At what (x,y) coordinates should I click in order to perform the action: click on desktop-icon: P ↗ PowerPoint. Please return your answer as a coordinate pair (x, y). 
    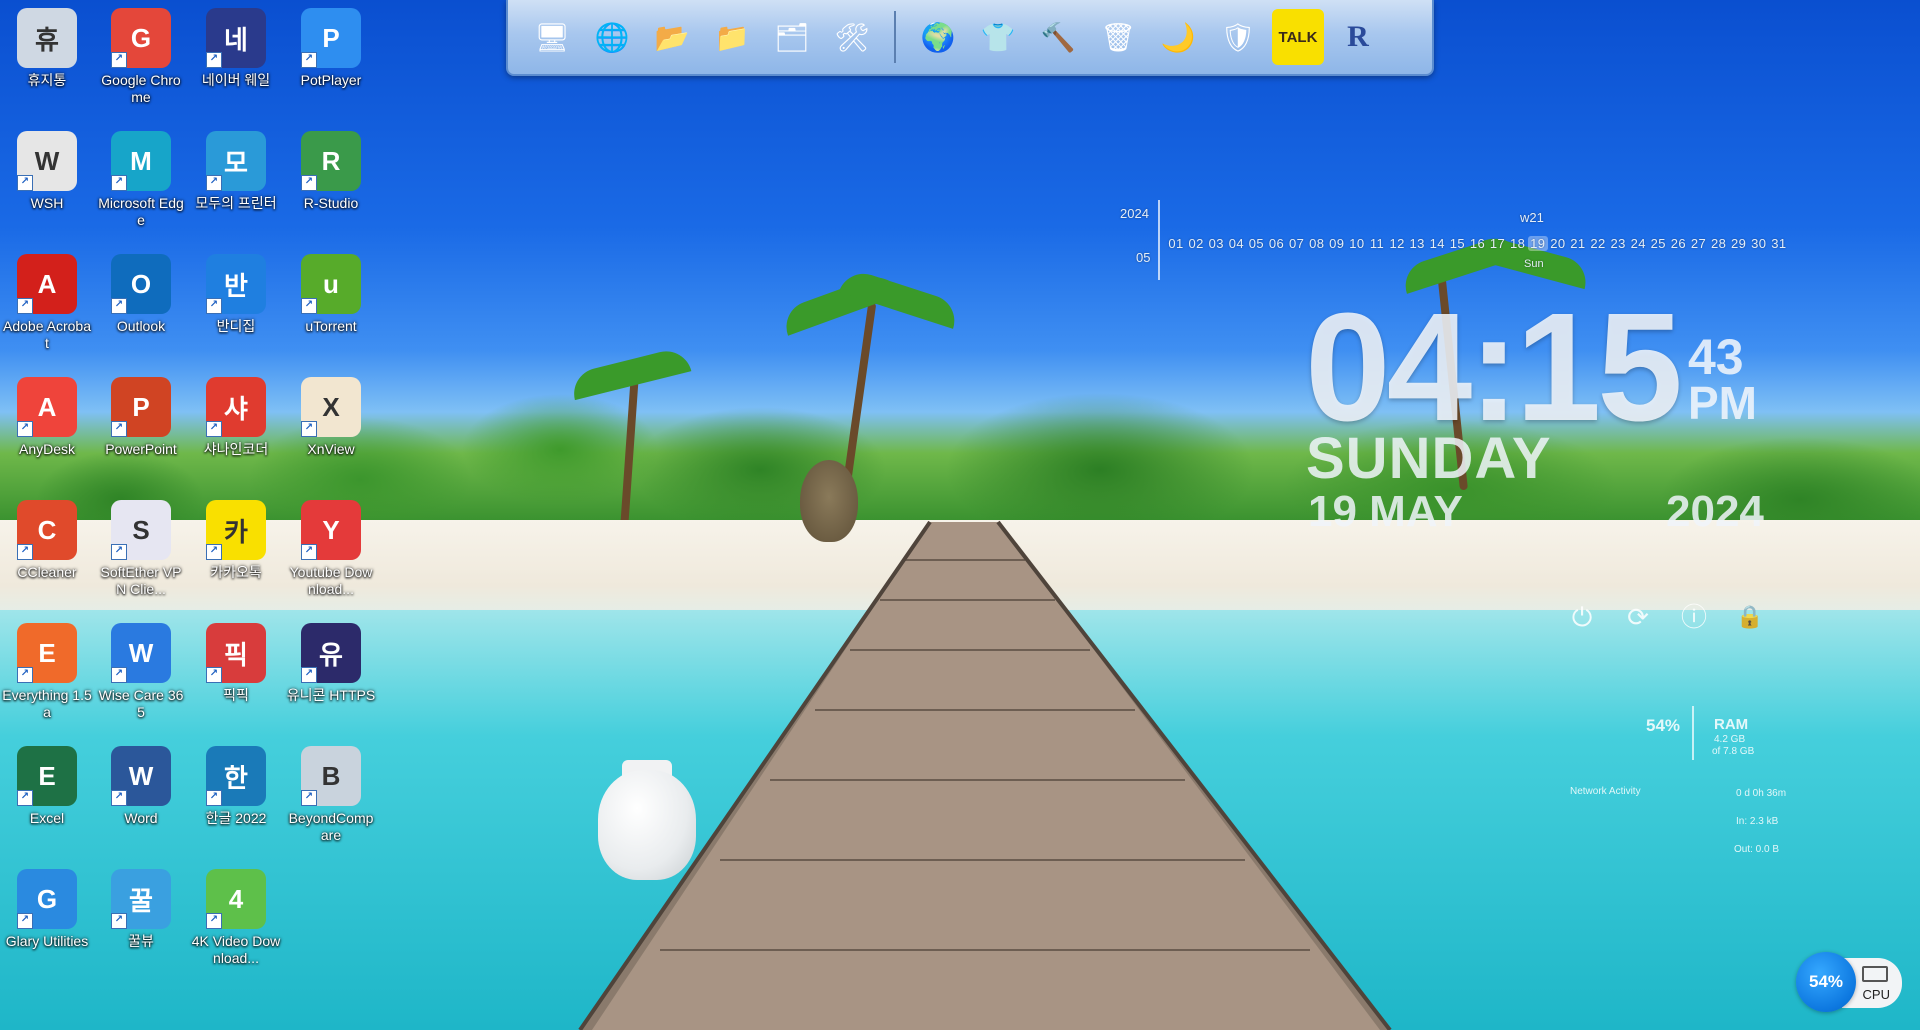
    Looking at the image, I should click on (141, 414).